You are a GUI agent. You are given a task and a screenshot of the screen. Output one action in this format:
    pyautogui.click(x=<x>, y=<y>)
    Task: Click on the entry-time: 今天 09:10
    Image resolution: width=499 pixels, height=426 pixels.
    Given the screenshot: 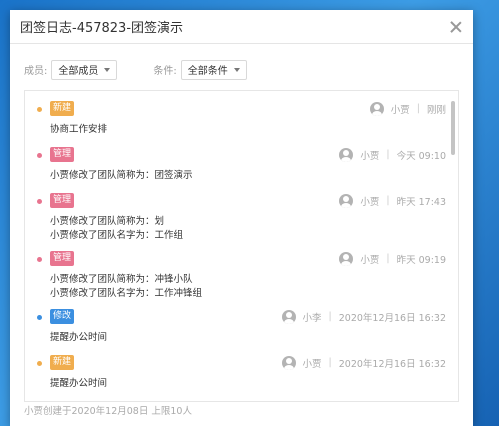 What is the action you would take?
    pyautogui.click(x=421, y=156)
    